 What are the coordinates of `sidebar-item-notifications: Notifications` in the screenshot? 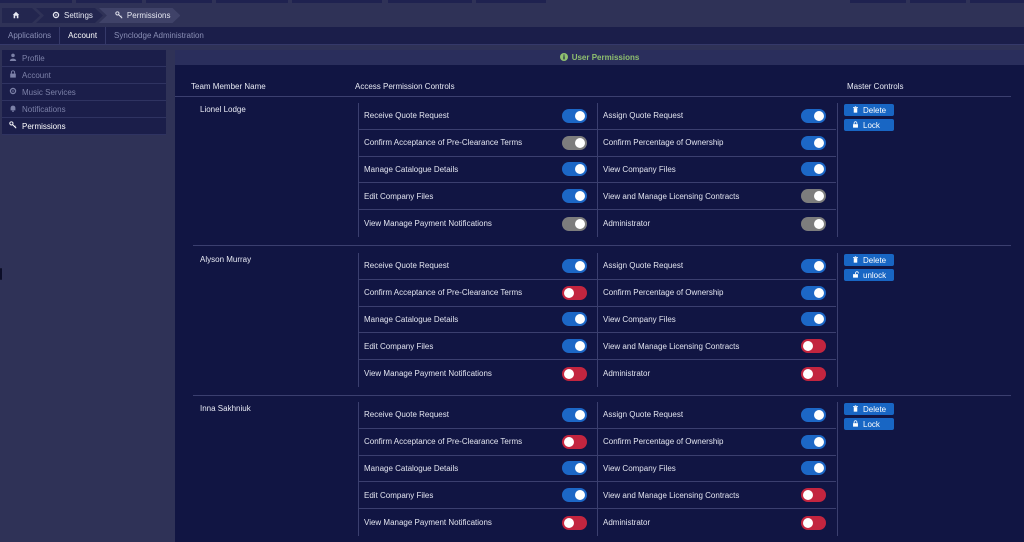 It's located at (84, 109).